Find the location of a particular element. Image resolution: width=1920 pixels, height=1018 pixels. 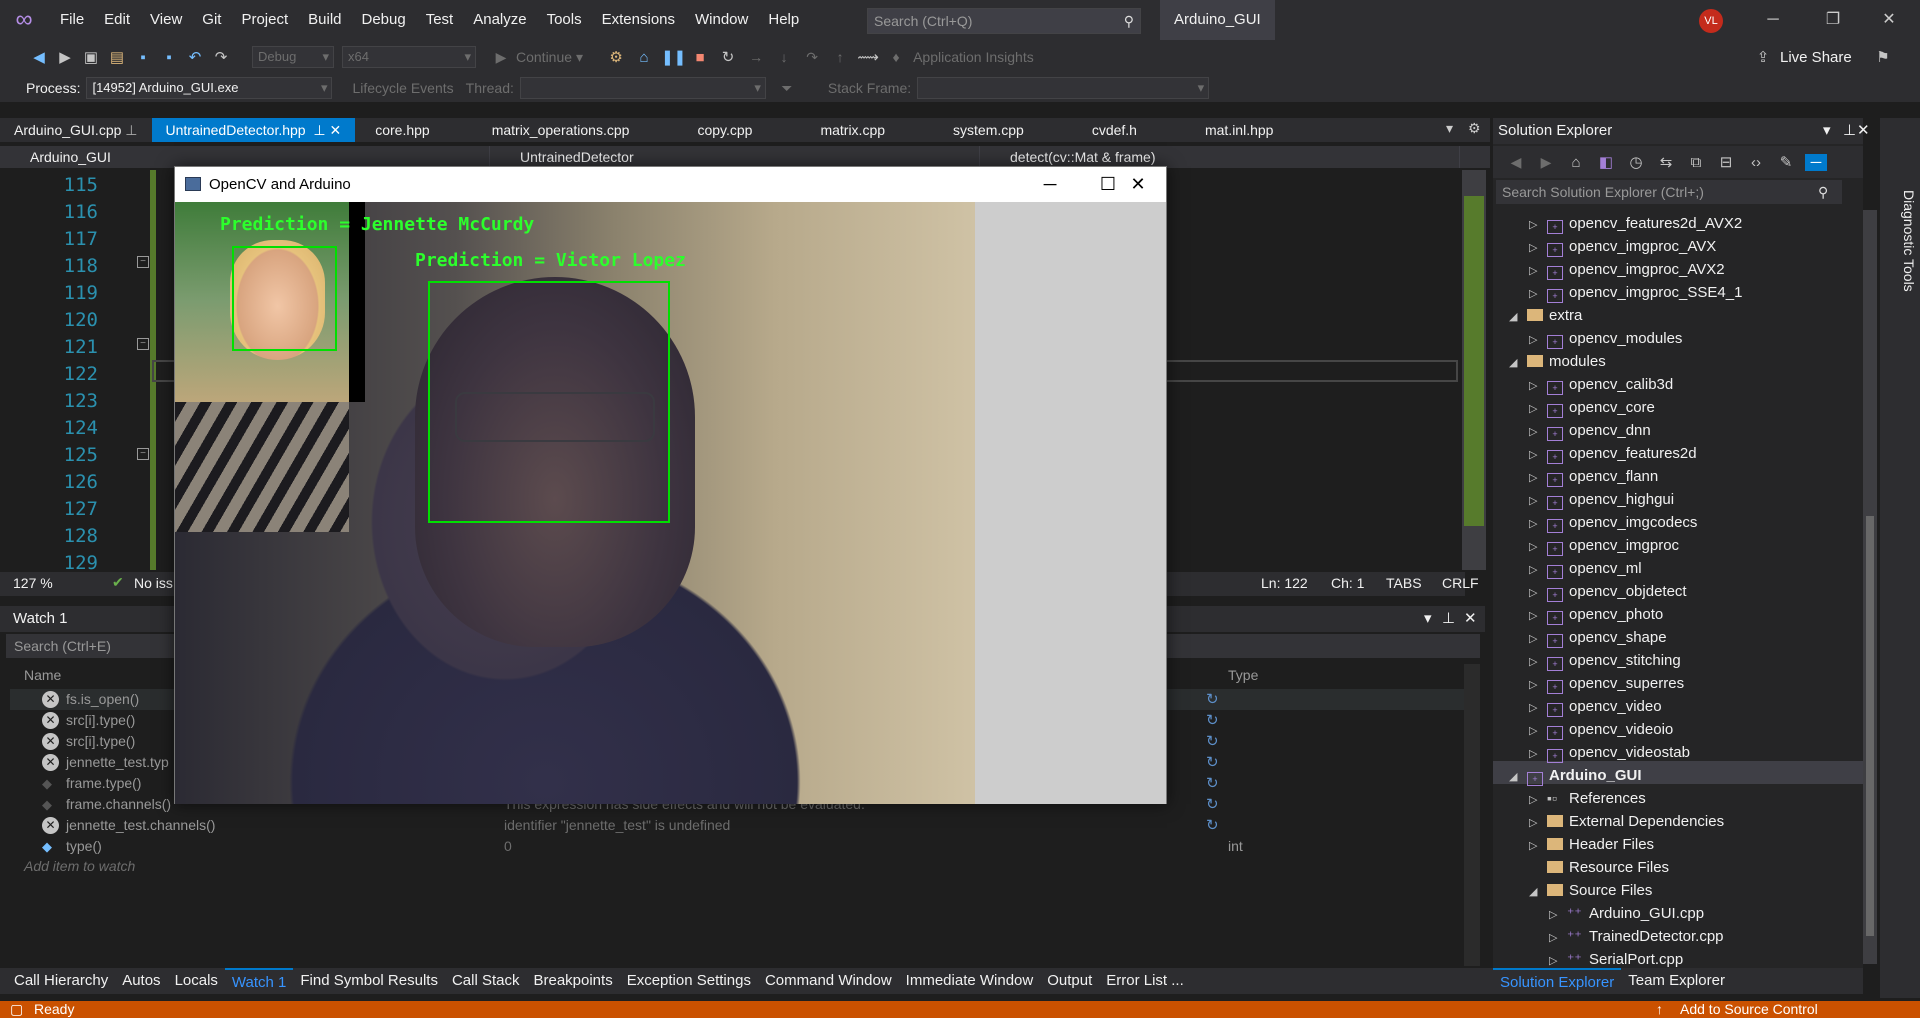

tab-immediate-window: Immediate Window is located at coordinates (970, 981).